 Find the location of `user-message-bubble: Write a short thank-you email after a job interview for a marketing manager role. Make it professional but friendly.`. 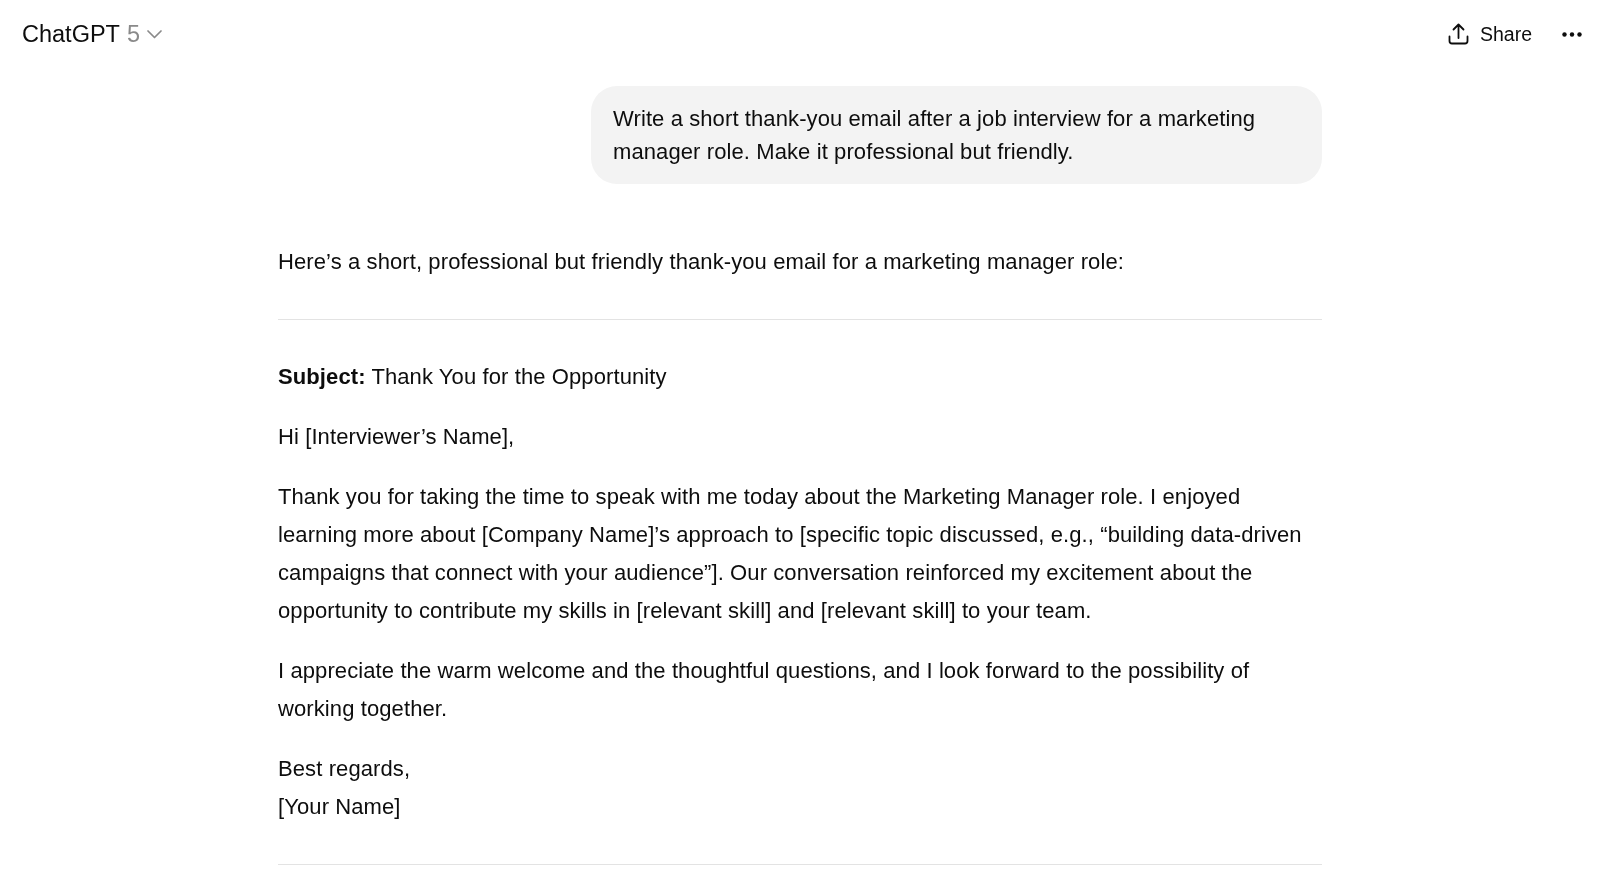

user-message-bubble: Write a short thank-you email after a job interview for a marketing manager role. Make it professional but friendly. is located at coordinates (956, 135).